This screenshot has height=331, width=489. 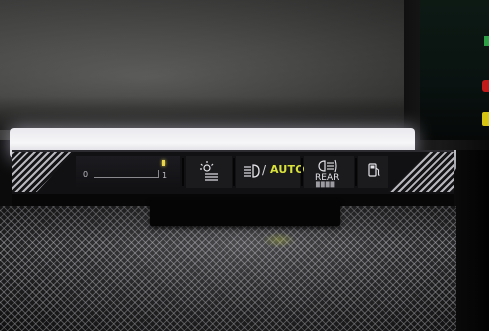 I want to click on dimmer-indicator, so click(x=163, y=163).